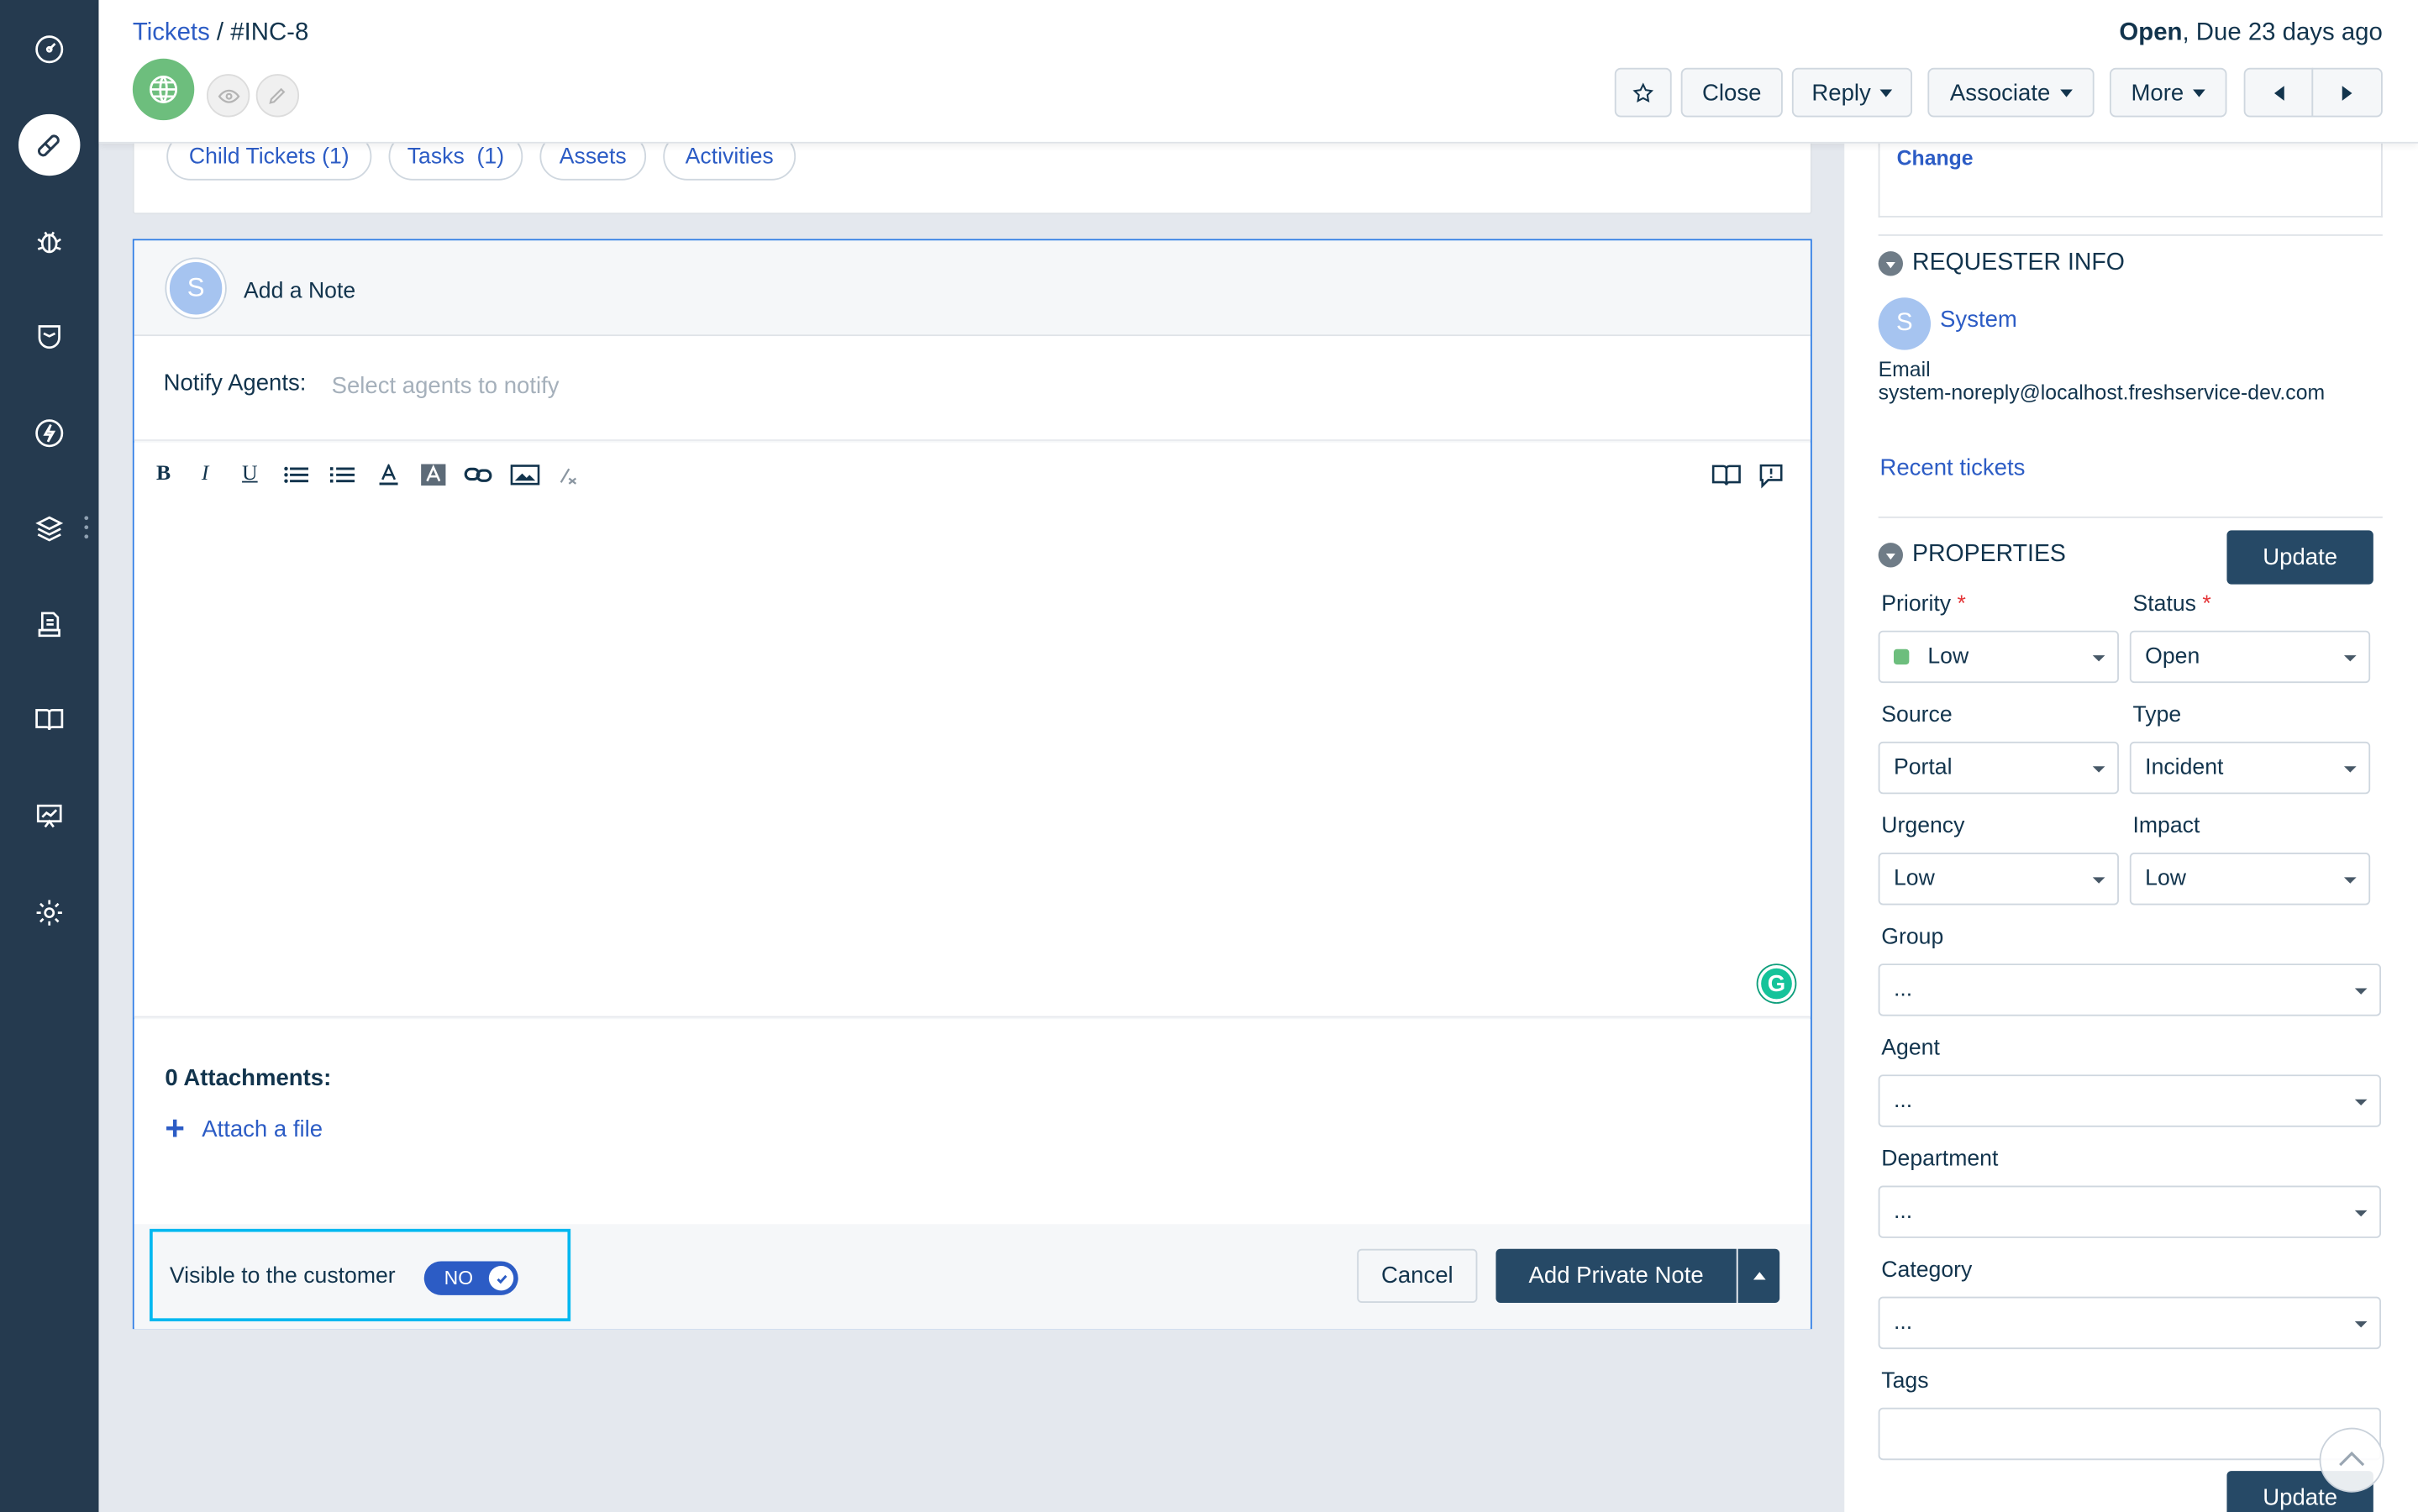  I want to click on requester-info-header: REQUESTER INFO, so click(2002, 263).